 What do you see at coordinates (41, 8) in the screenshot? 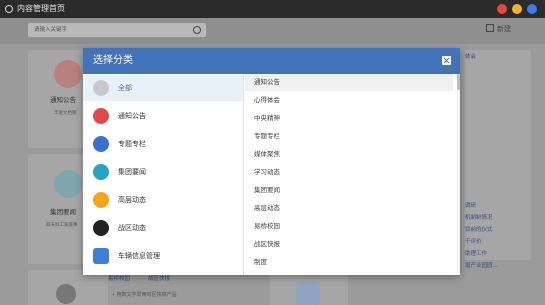
I see `window-title: 内容管理首页` at bounding box center [41, 8].